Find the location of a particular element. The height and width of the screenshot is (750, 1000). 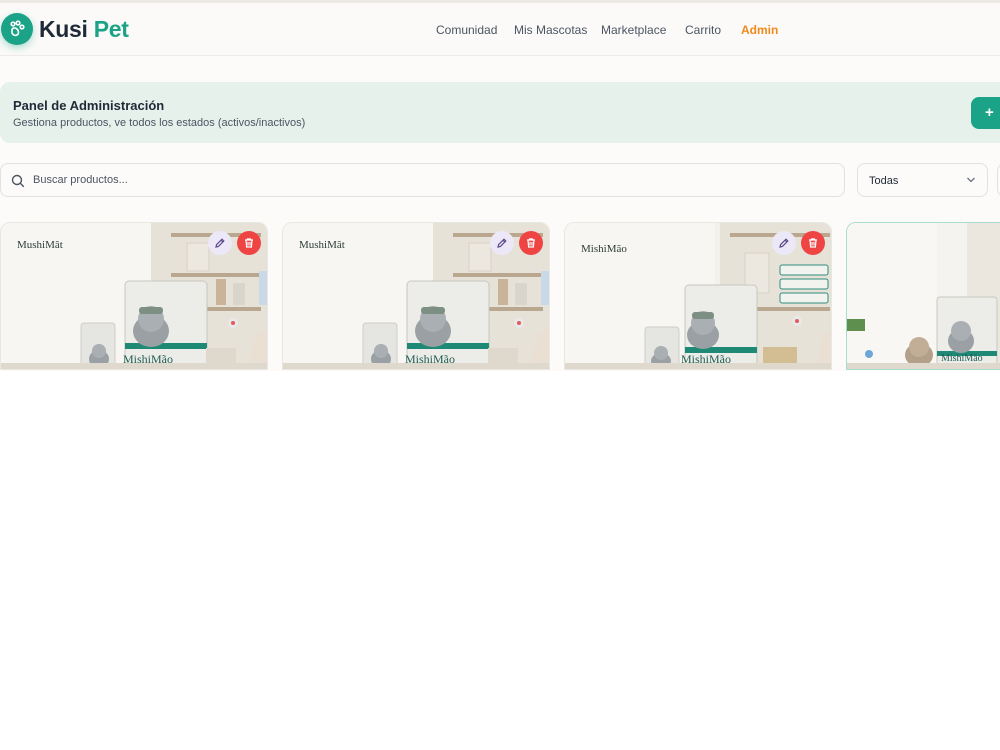

product-card: MishiMão MishiMão is located at coordinates (698, 296).